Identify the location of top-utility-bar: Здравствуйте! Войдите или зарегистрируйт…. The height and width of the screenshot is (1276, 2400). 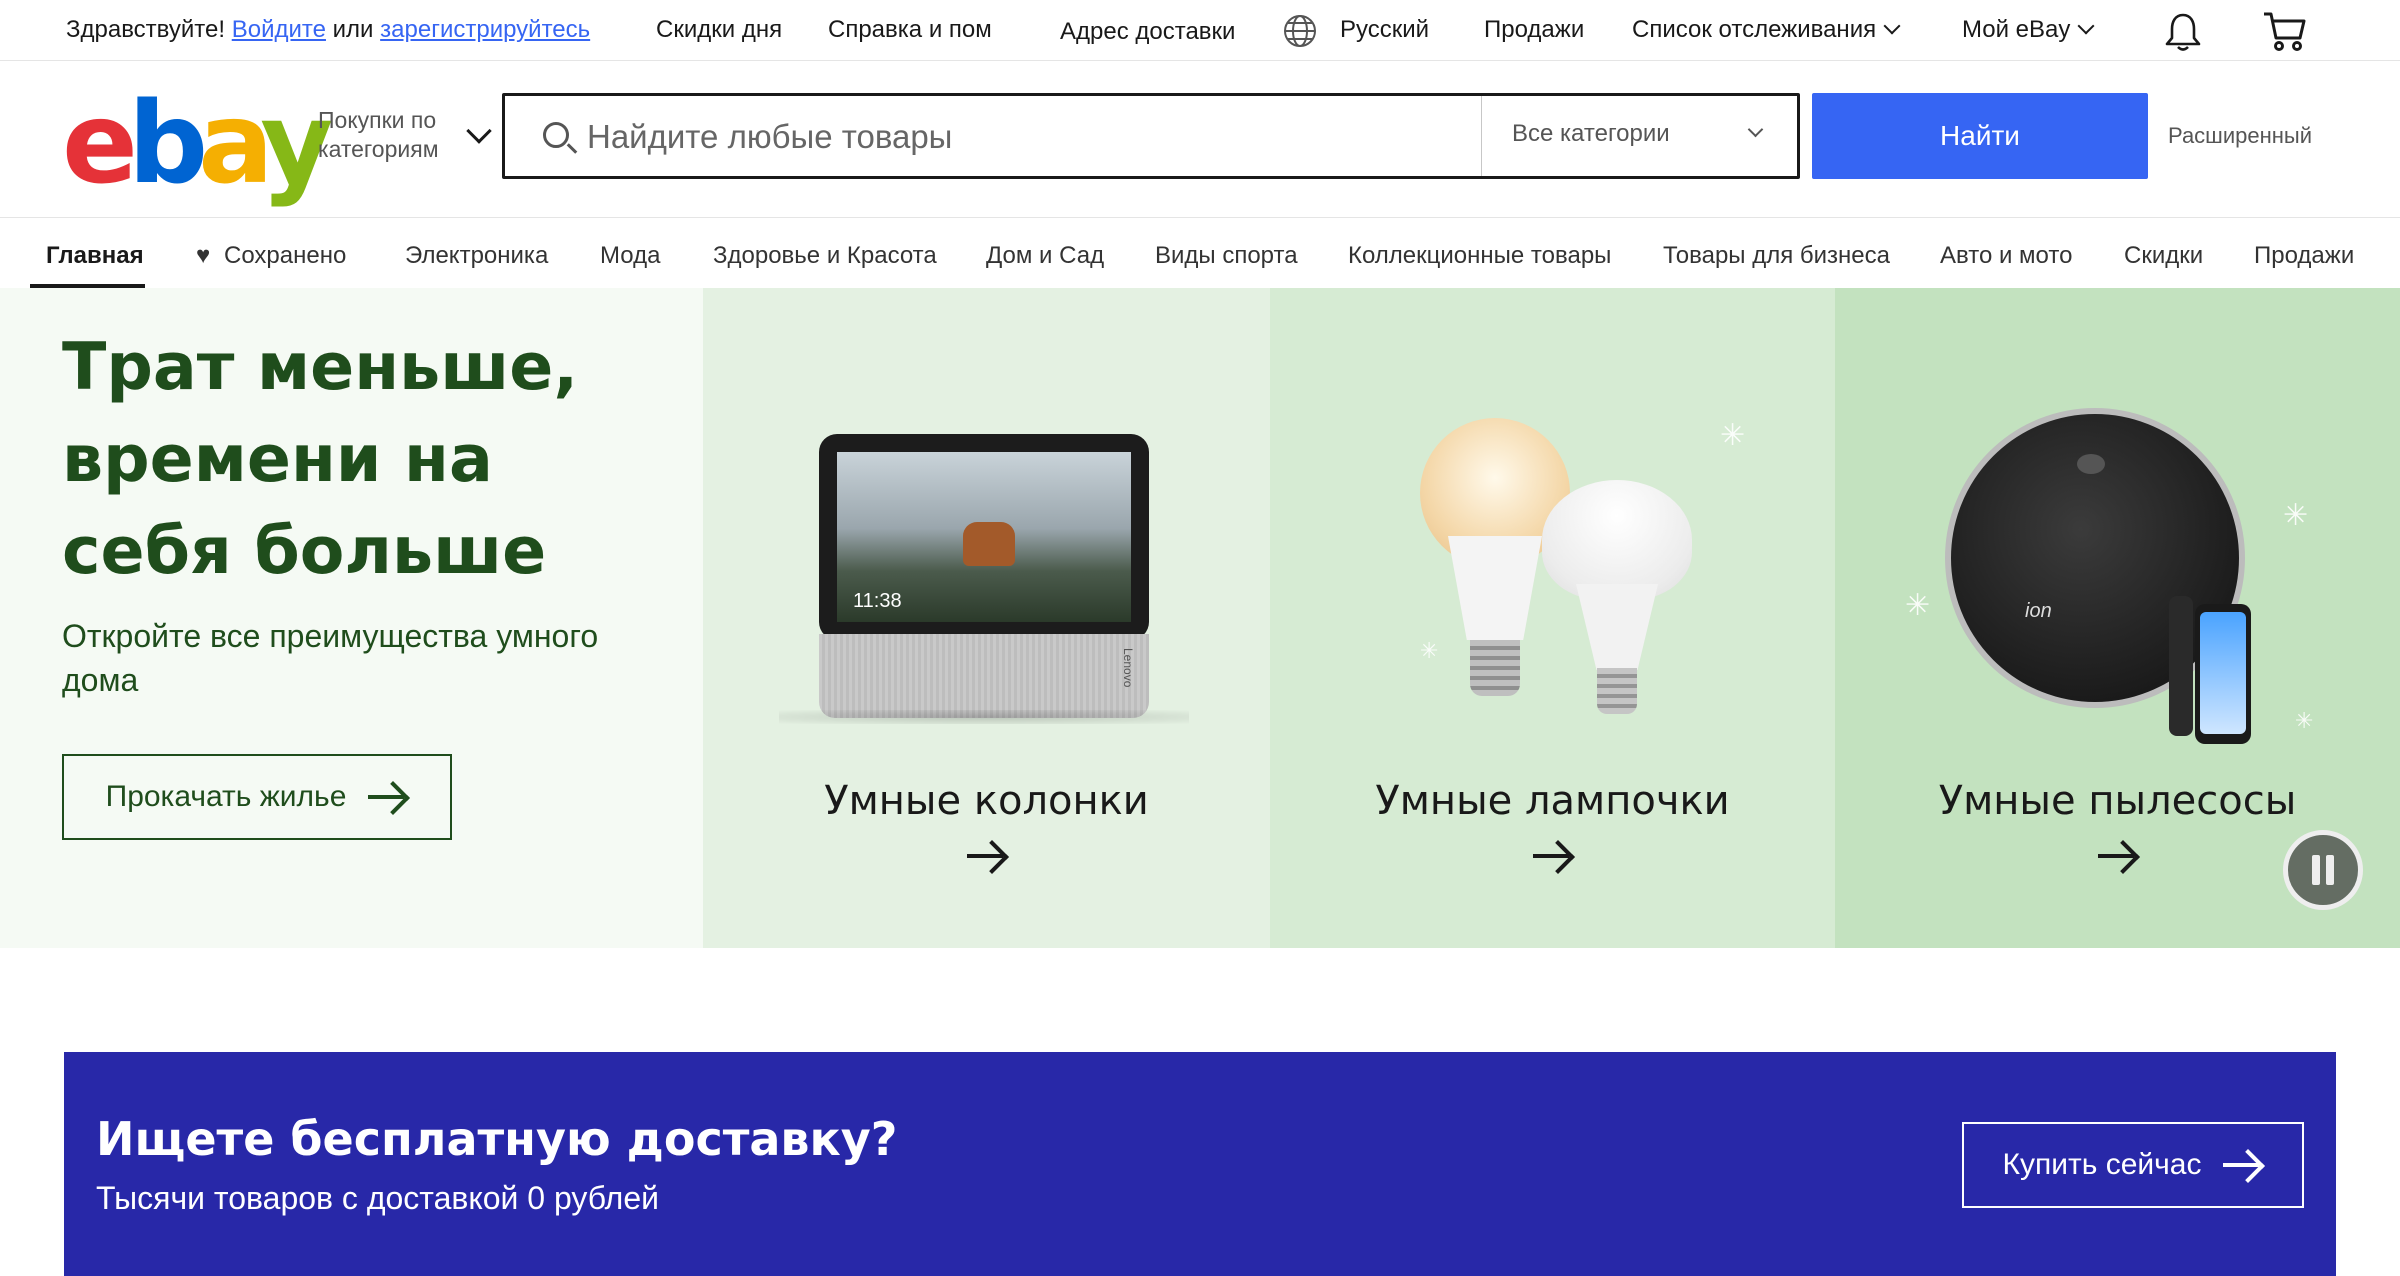
(1200, 30).